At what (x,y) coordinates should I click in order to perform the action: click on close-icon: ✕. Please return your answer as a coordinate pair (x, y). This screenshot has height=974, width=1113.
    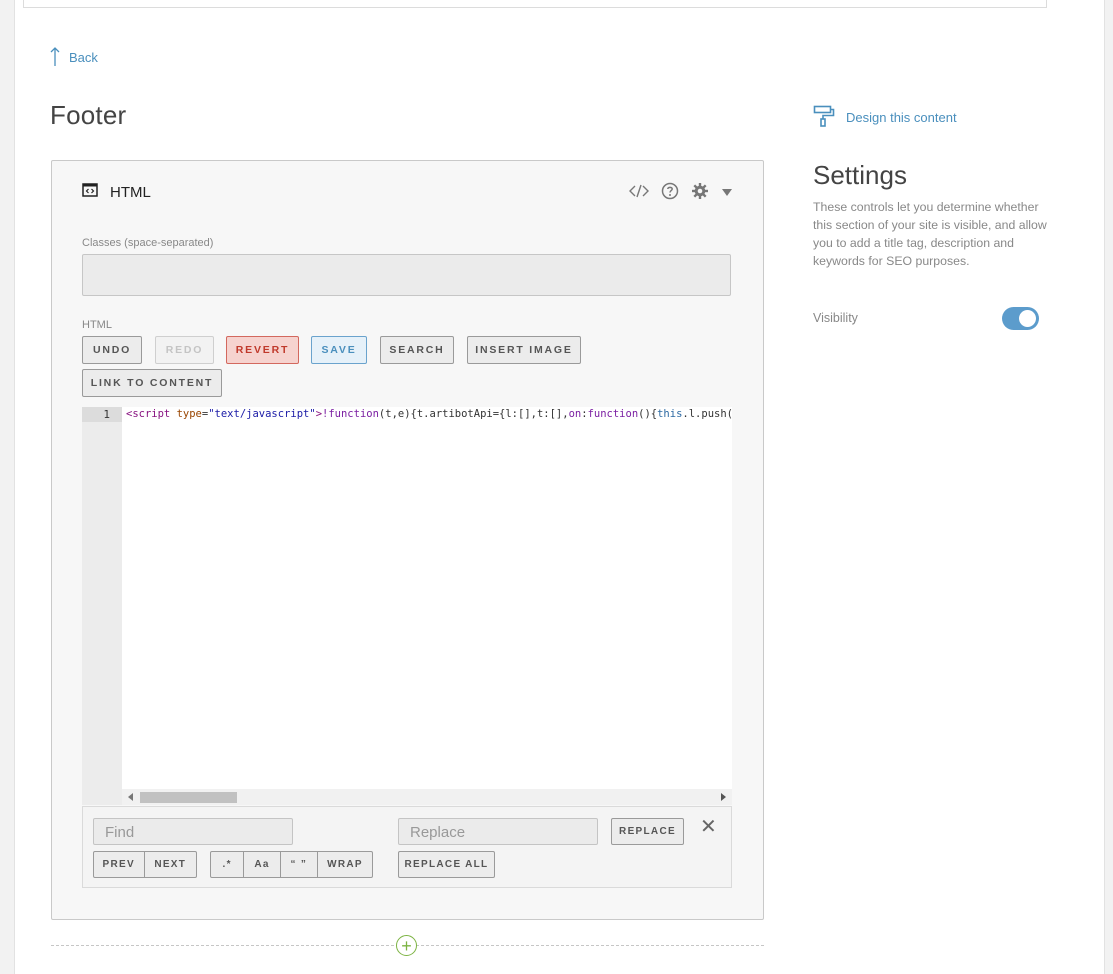
    Looking at the image, I should click on (708, 827).